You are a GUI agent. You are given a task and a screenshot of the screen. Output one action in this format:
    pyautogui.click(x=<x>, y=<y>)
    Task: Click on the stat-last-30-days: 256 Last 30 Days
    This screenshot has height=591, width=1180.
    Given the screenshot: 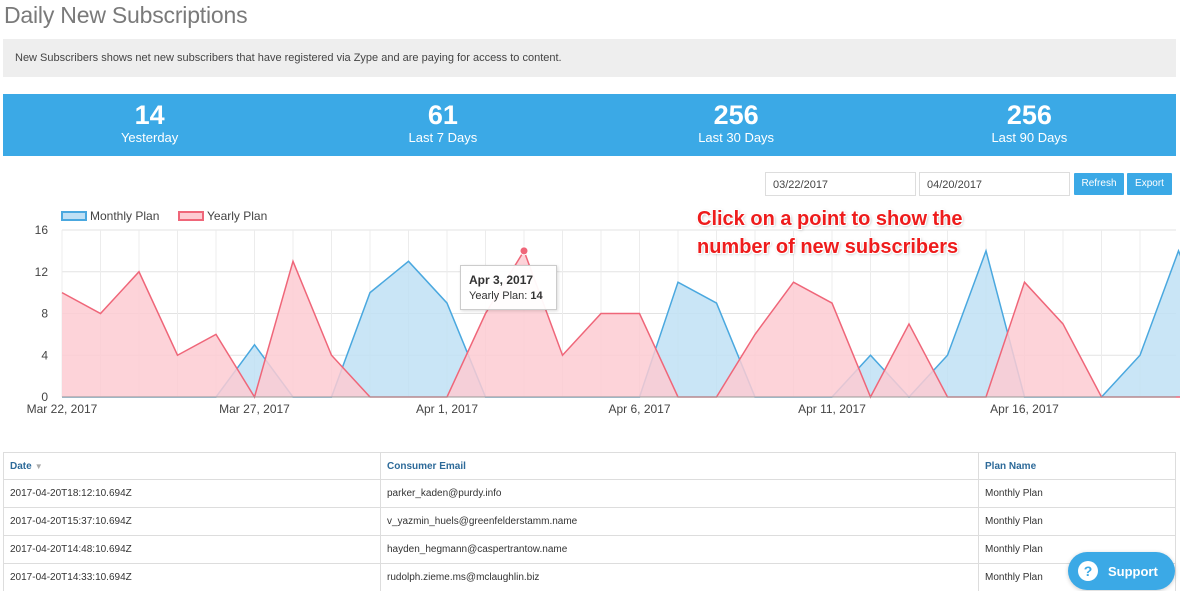 What is the action you would take?
    pyautogui.click(x=736, y=125)
    